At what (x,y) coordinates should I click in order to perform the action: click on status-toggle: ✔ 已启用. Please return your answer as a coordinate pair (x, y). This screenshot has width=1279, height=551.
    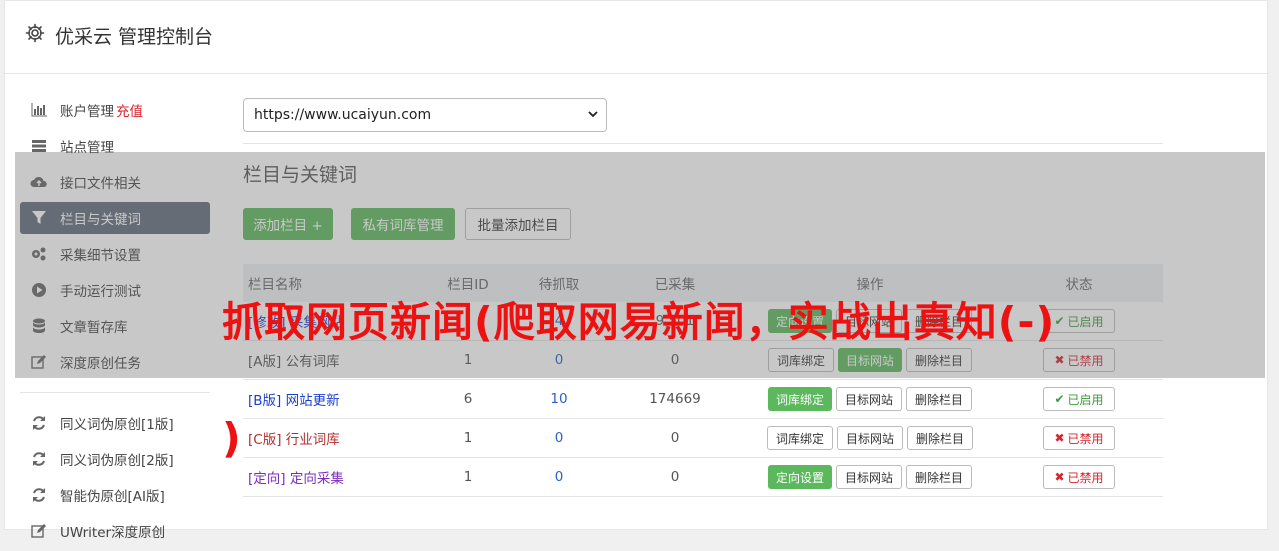
    Looking at the image, I should click on (1079, 399).